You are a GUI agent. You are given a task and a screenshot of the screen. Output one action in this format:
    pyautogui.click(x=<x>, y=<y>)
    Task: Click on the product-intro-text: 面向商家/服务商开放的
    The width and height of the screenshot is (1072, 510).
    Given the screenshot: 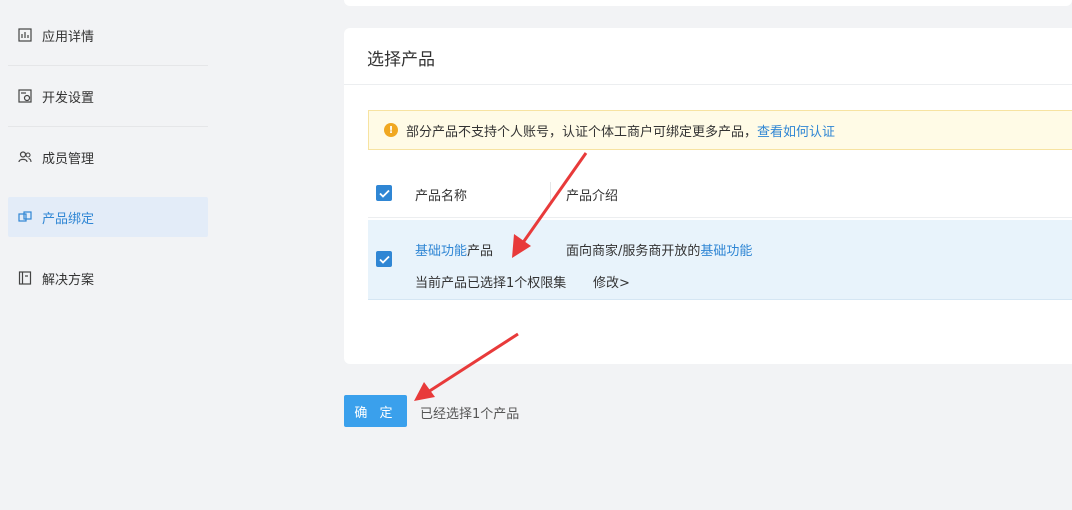 What is the action you would take?
    pyautogui.click(x=633, y=251)
    